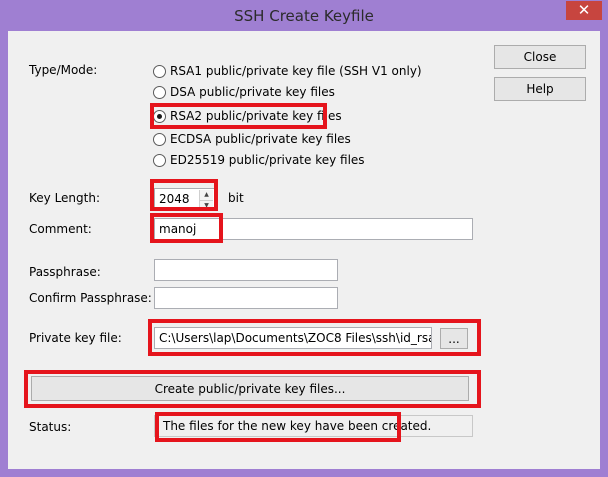  I want to click on status-label: Status:, so click(50, 427).